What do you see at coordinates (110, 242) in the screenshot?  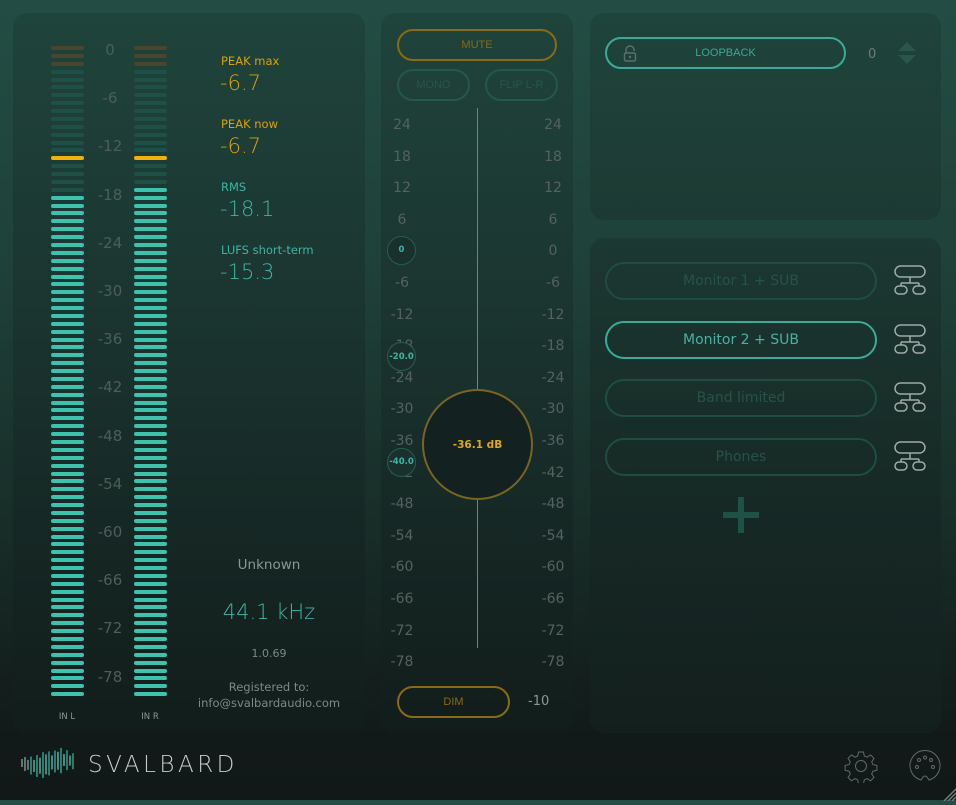 I see `meter-scale-label: -24` at bounding box center [110, 242].